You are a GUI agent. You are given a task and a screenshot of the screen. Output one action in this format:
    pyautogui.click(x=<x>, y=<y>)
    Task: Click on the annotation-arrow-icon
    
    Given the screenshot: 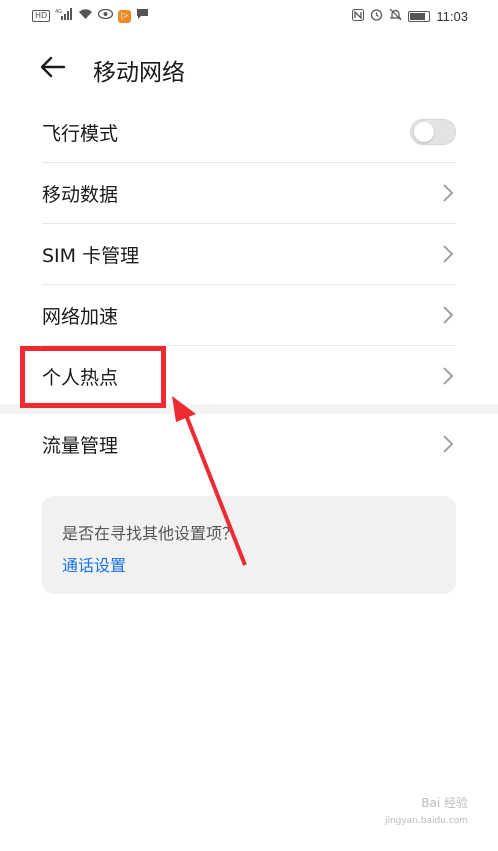 What is the action you would take?
    pyautogui.click(x=209, y=481)
    